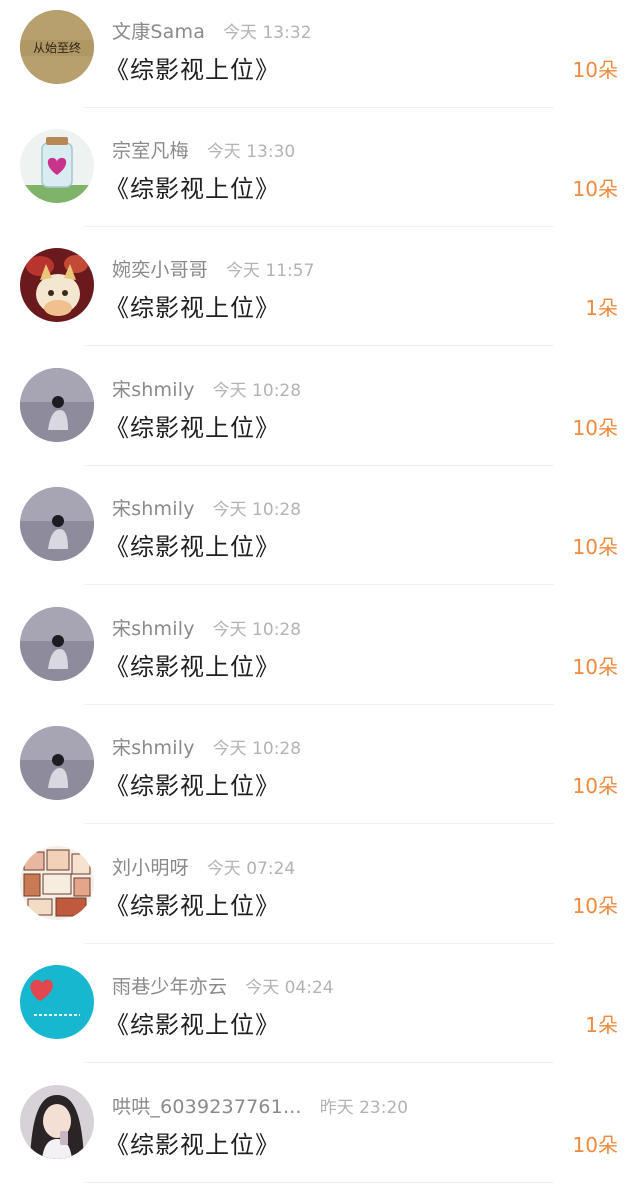 The height and width of the screenshot is (1194, 640). What do you see at coordinates (203, 866) in the screenshot?
I see `record-meta: 刘小明呀 今天 07:24` at bounding box center [203, 866].